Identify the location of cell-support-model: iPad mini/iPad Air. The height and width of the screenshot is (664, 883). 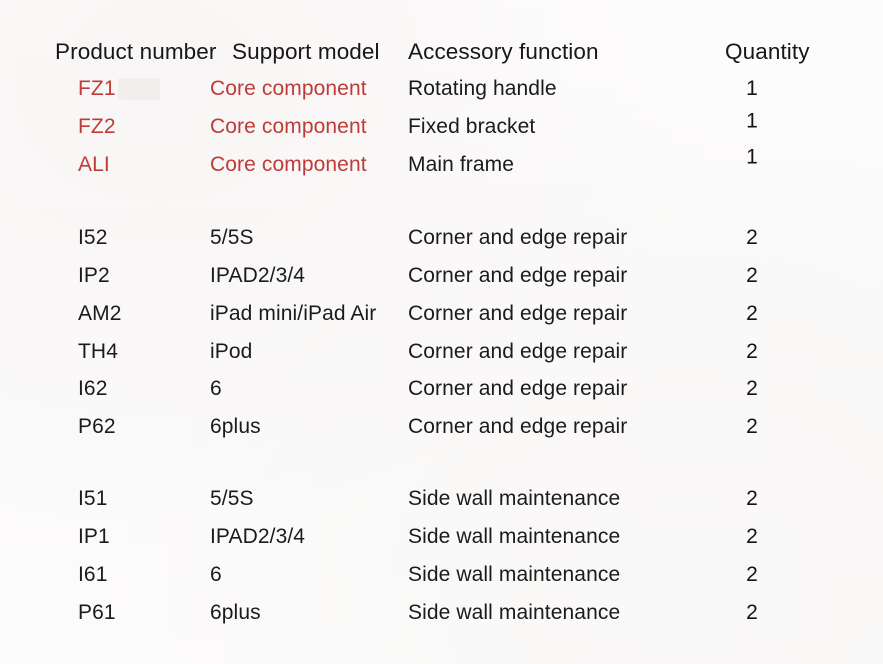
(293, 313).